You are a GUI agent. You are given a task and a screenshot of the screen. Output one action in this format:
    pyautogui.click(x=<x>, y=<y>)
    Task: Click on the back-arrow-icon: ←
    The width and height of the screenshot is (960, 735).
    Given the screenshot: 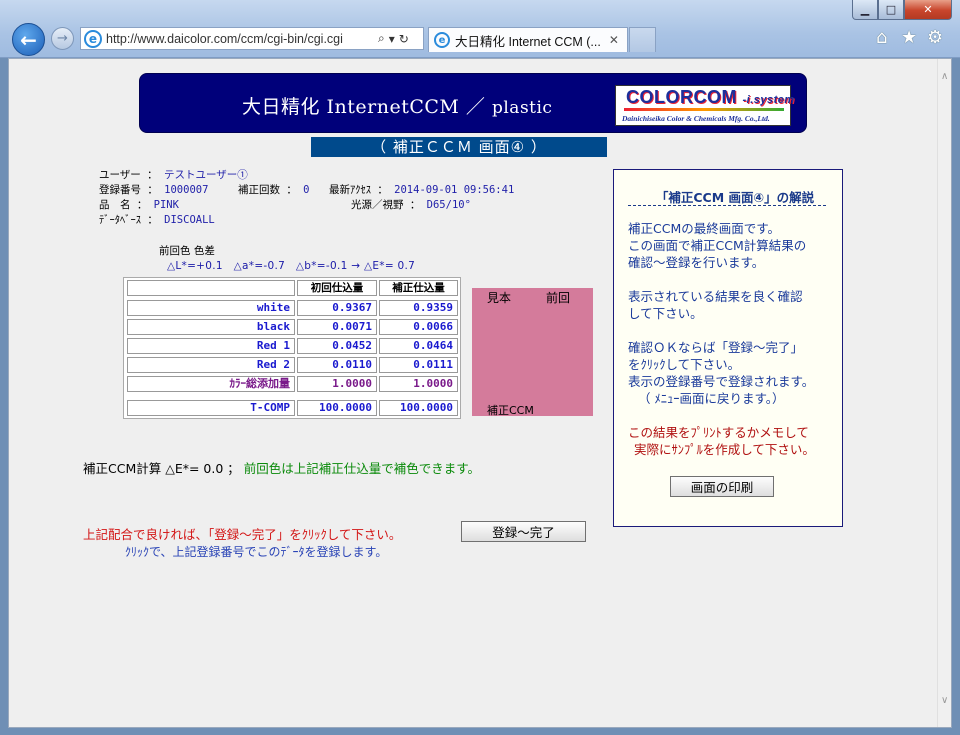 What is the action you would take?
    pyautogui.click(x=28, y=39)
    